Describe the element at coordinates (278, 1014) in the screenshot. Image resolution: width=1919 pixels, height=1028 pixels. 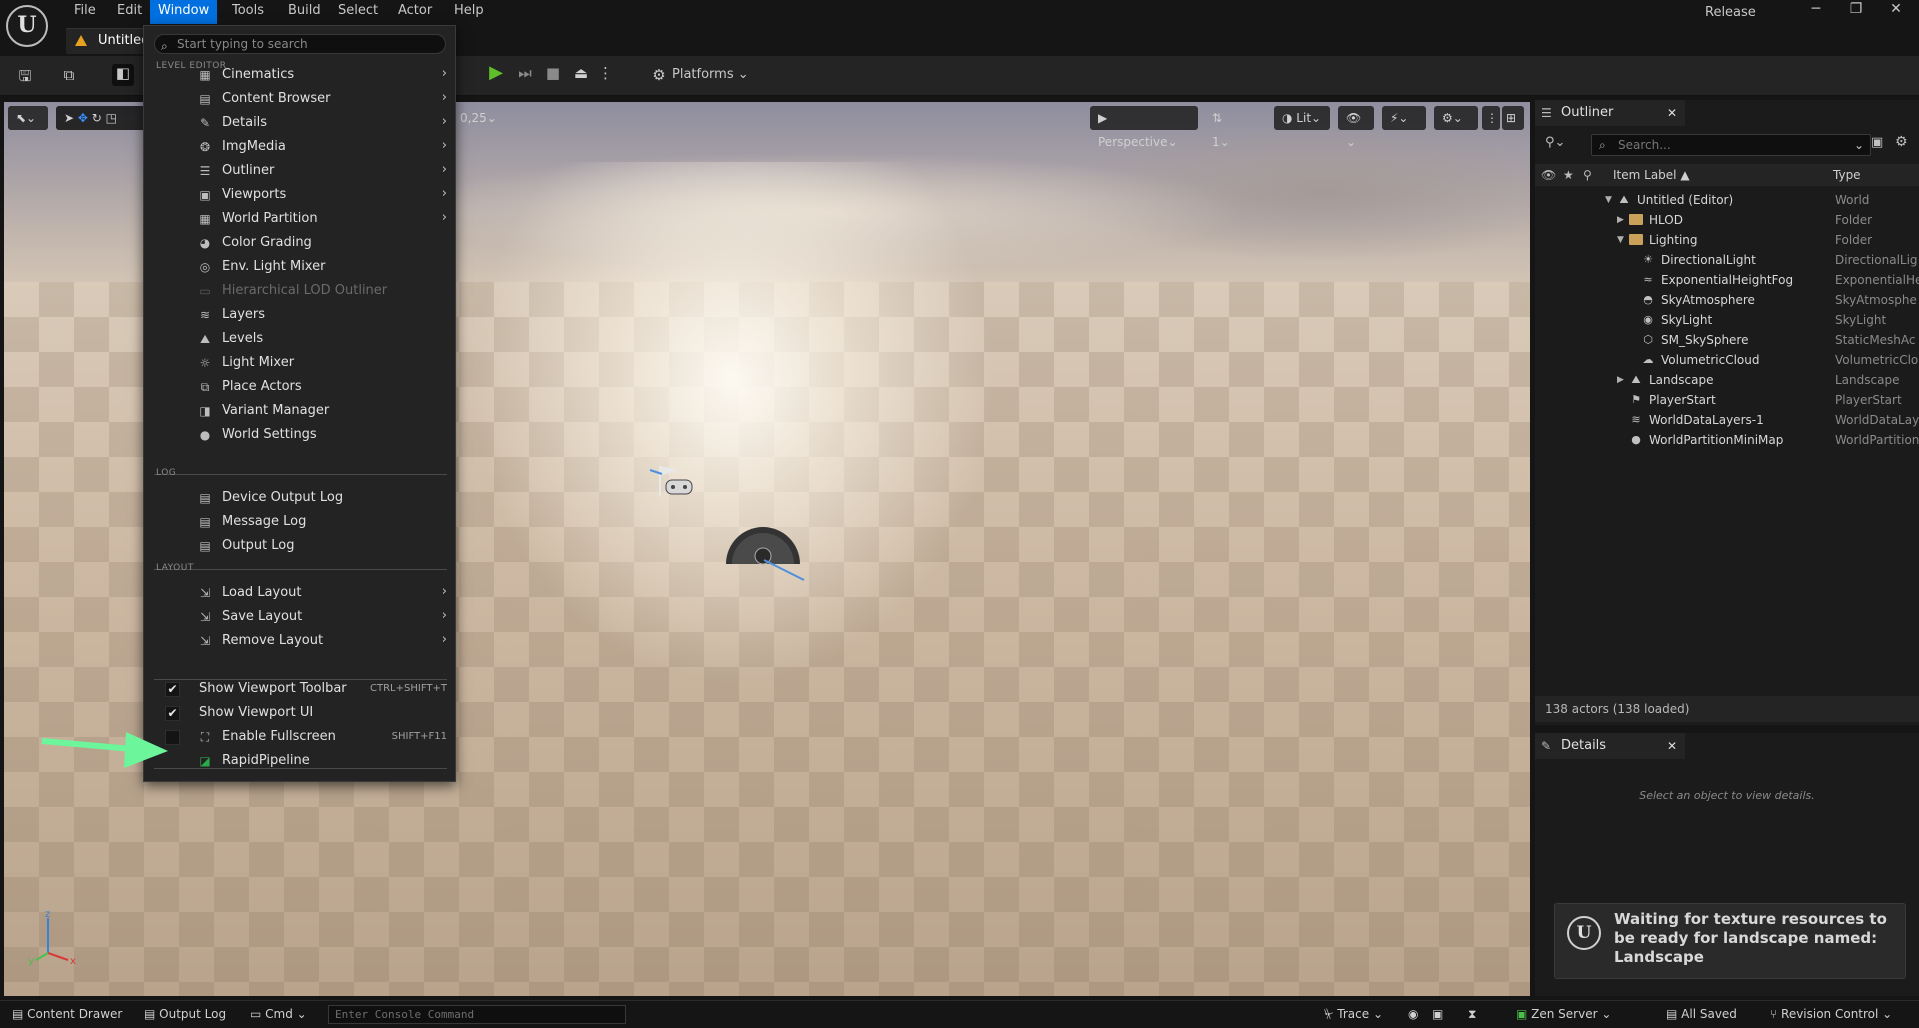
I see `cmd-button: ▭ Cmd ⌄` at that location.